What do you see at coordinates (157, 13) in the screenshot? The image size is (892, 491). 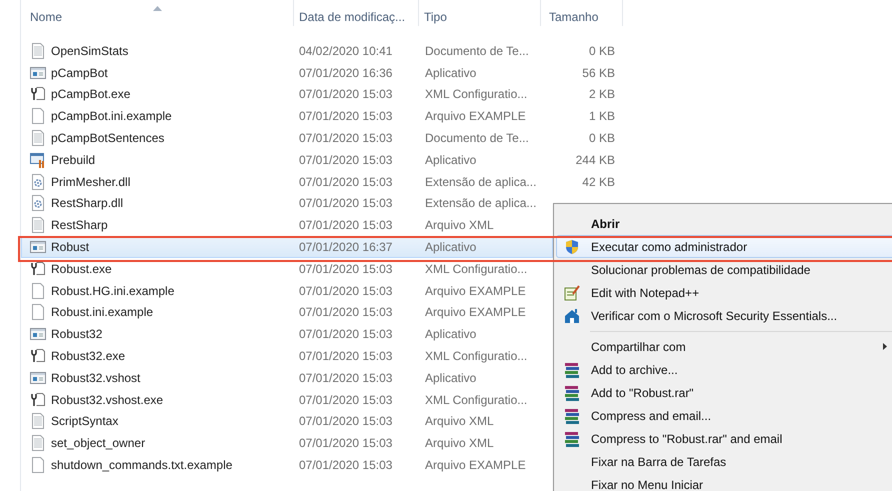 I see `column-header: Nome` at bounding box center [157, 13].